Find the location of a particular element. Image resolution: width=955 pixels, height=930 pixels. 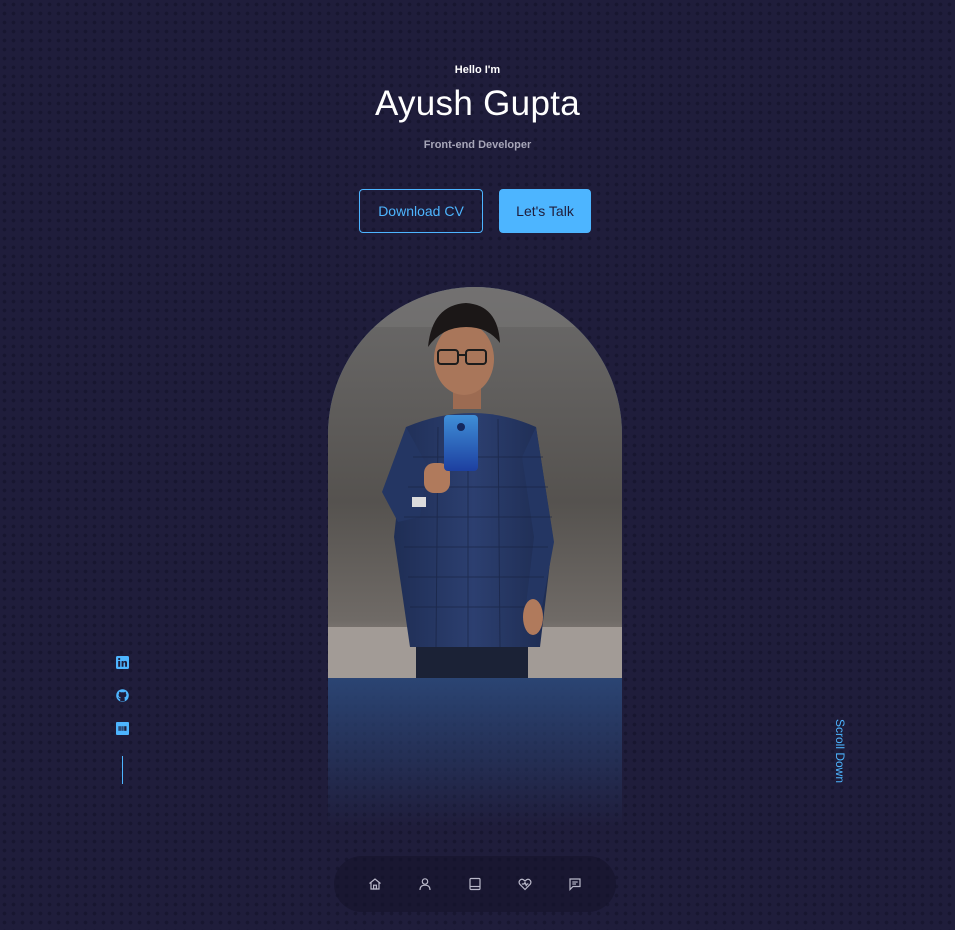

lets-talk-button: Let's Talk is located at coordinates (545, 211).